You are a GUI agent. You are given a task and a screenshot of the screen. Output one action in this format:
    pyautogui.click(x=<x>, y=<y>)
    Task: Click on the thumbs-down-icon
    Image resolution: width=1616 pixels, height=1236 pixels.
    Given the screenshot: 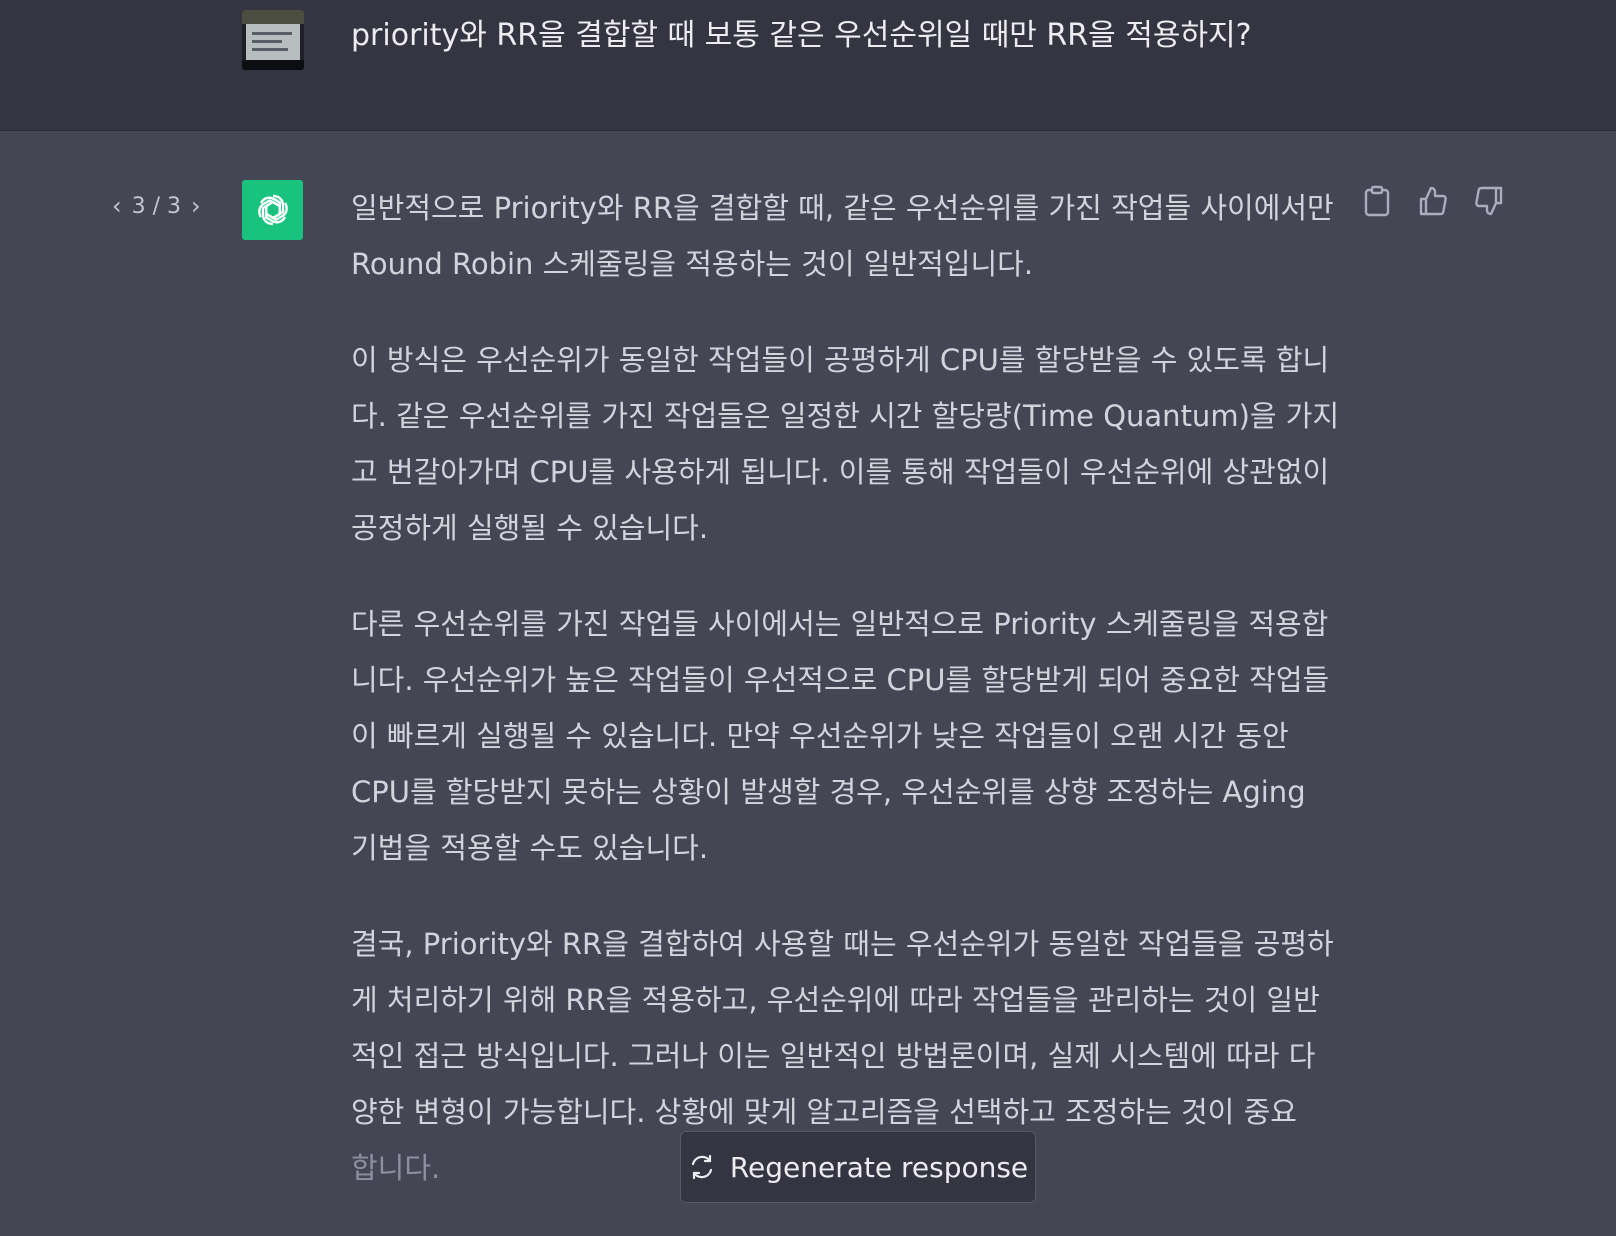 What is the action you would take?
    pyautogui.click(x=1489, y=201)
    